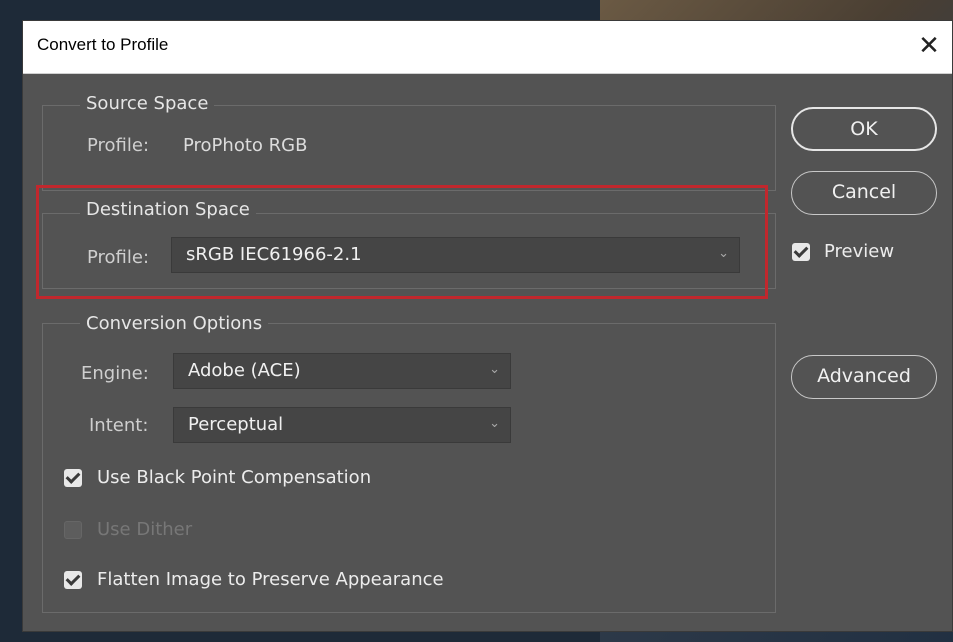 The height and width of the screenshot is (642, 953). I want to click on intent-value: Perceptual, so click(236, 424).